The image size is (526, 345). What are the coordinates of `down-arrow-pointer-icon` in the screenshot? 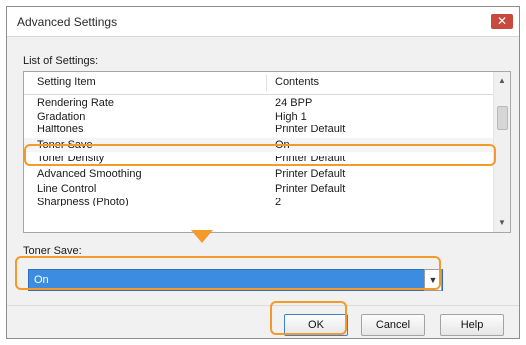 It's located at (202, 236).